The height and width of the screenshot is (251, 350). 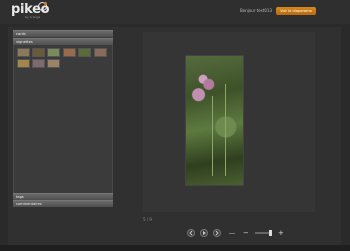 What do you see at coordinates (270, 233) in the screenshot?
I see `zoom-slider-handle` at bounding box center [270, 233].